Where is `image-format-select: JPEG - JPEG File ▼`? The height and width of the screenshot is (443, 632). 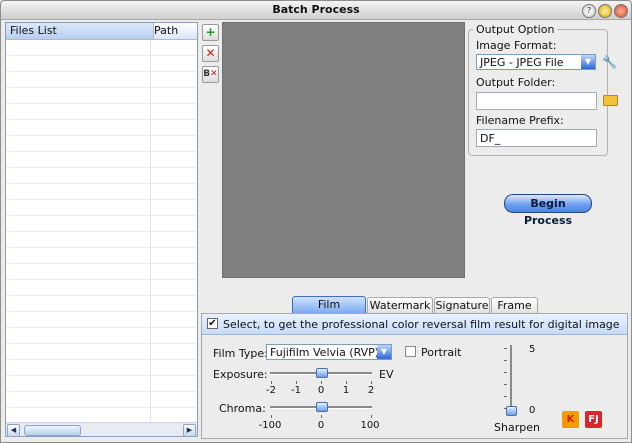
image-format-select: JPEG - JPEG File ▼ is located at coordinates (536, 62).